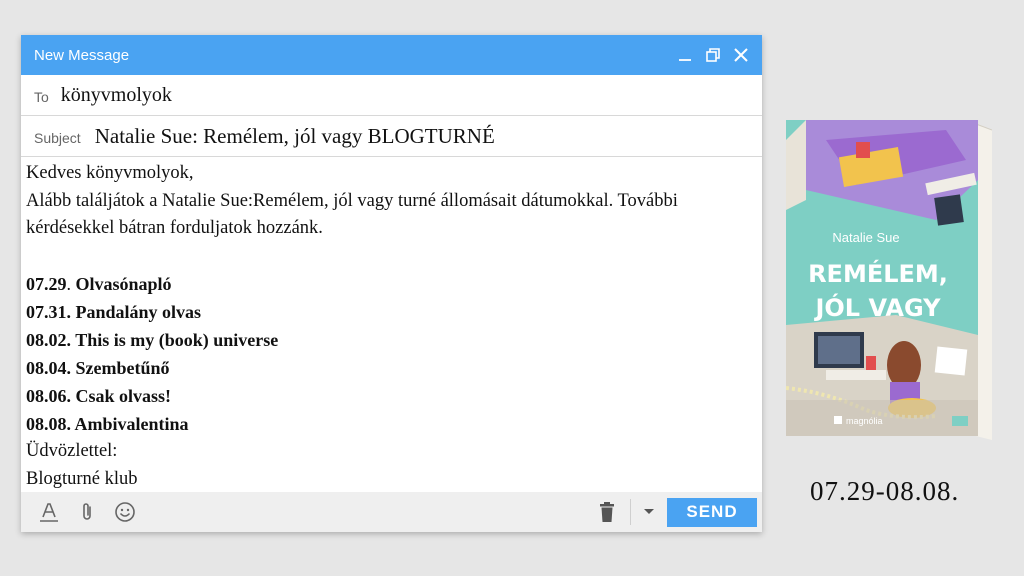 The width and height of the screenshot is (1024, 576). Describe the element at coordinates (712, 512) in the screenshot. I see `send-button: SEND` at that location.